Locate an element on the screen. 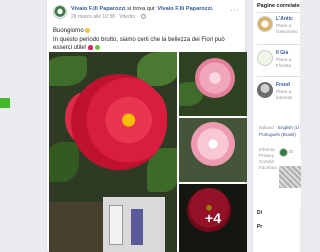  photo-ground is located at coordinates (76, 227).